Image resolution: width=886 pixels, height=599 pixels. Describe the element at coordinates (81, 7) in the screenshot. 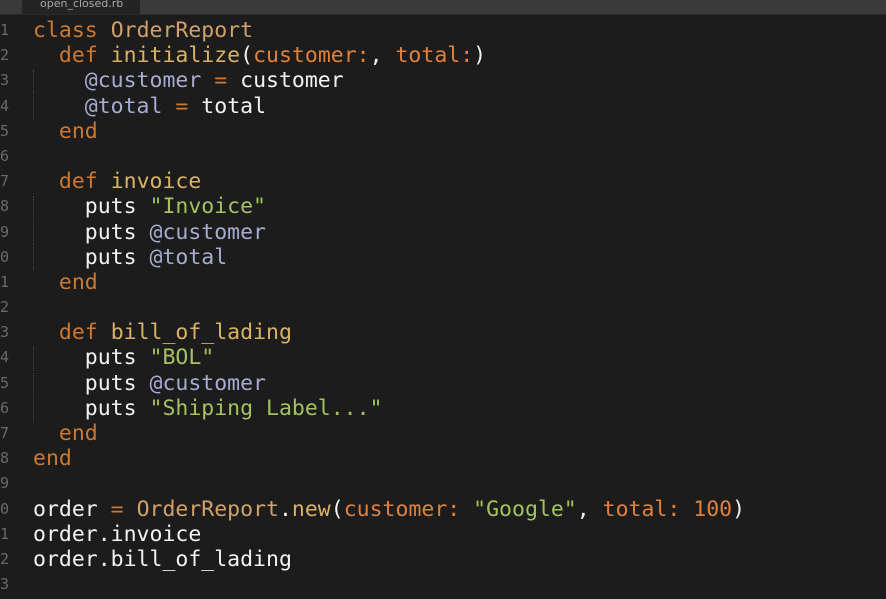

I see `file-tab: open_closed.rb` at that location.